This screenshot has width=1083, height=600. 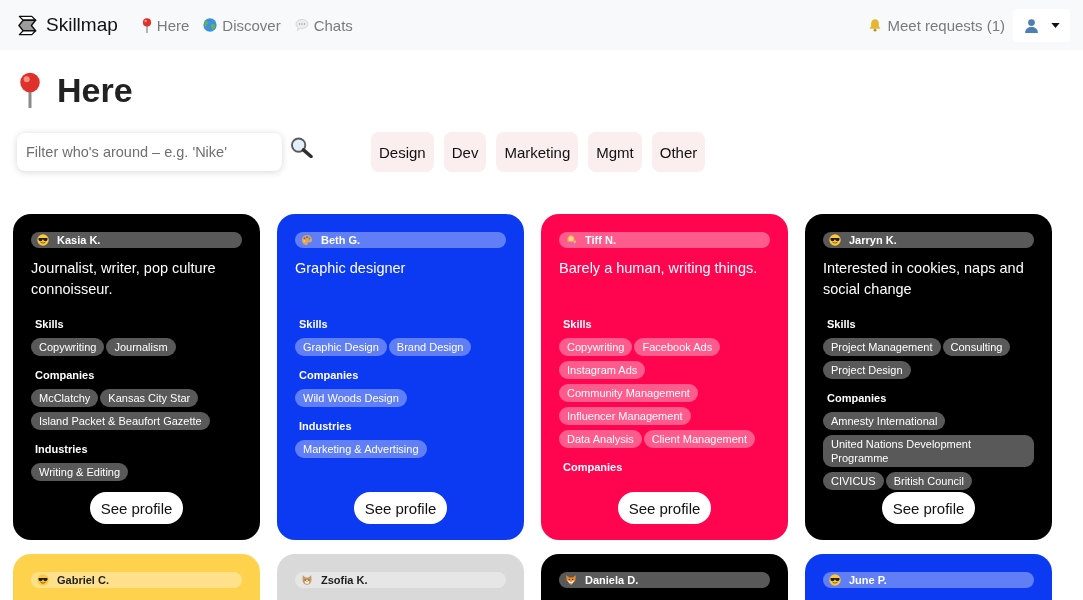 What do you see at coordinates (924, 279) in the screenshot?
I see `profile-bio: Interested in cookies, naps and social change` at bounding box center [924, 279].